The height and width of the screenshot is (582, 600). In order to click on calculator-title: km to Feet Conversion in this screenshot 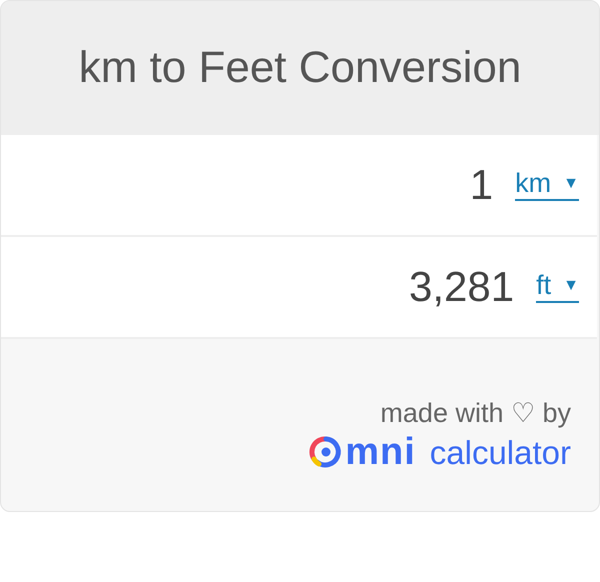, I will do `click(300, 68)`.